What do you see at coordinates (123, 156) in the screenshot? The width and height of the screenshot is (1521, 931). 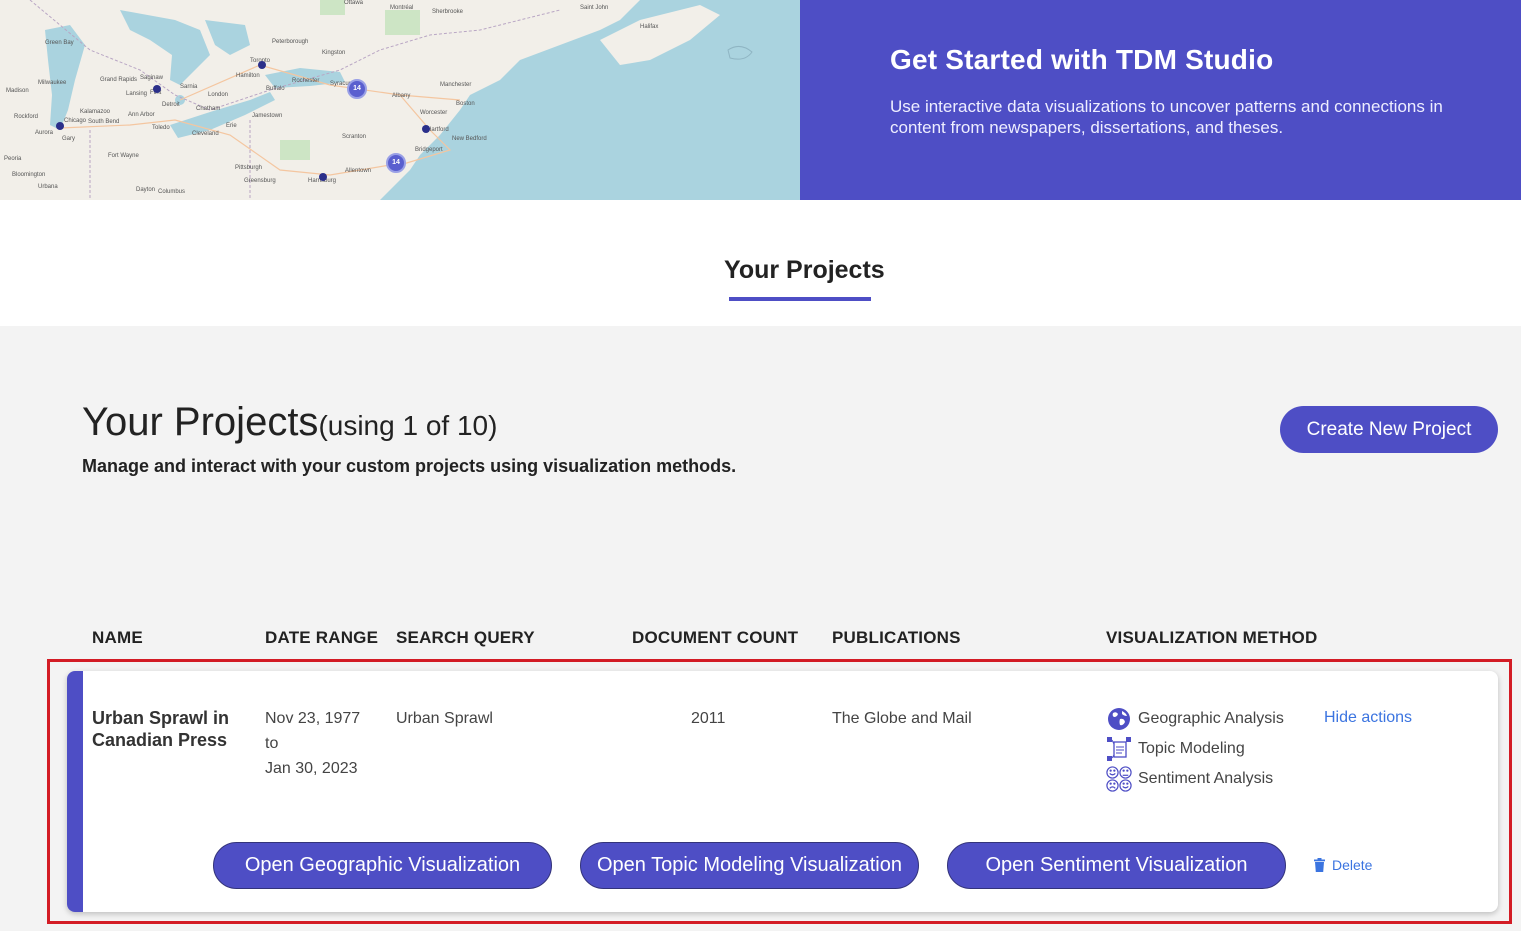 I see `map-city-label: Fort Wayne` at bounding box center [123, 156].